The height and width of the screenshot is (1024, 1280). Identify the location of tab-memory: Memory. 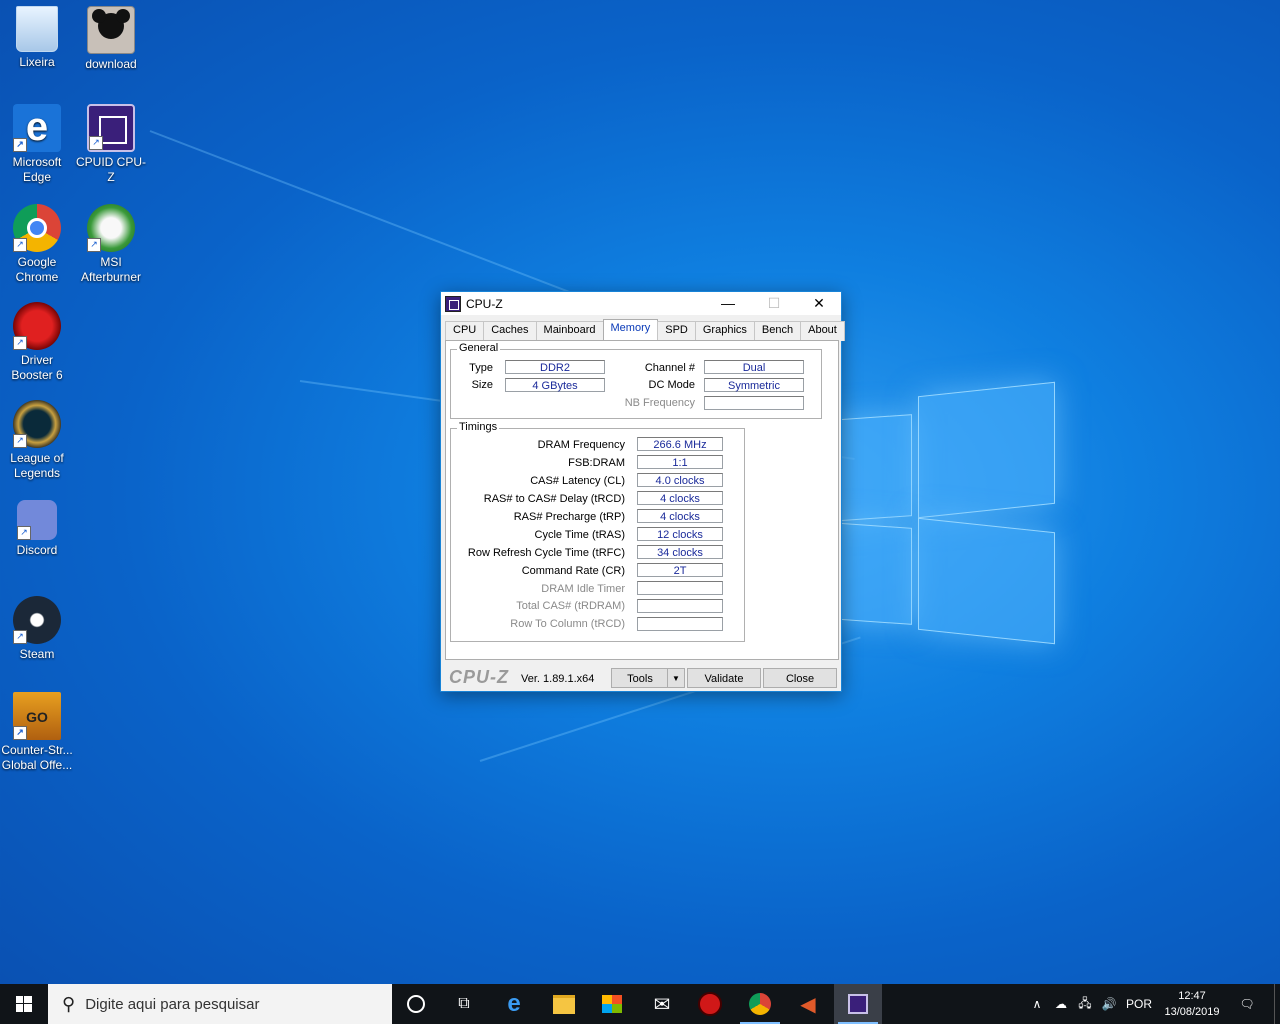
(630, 330).